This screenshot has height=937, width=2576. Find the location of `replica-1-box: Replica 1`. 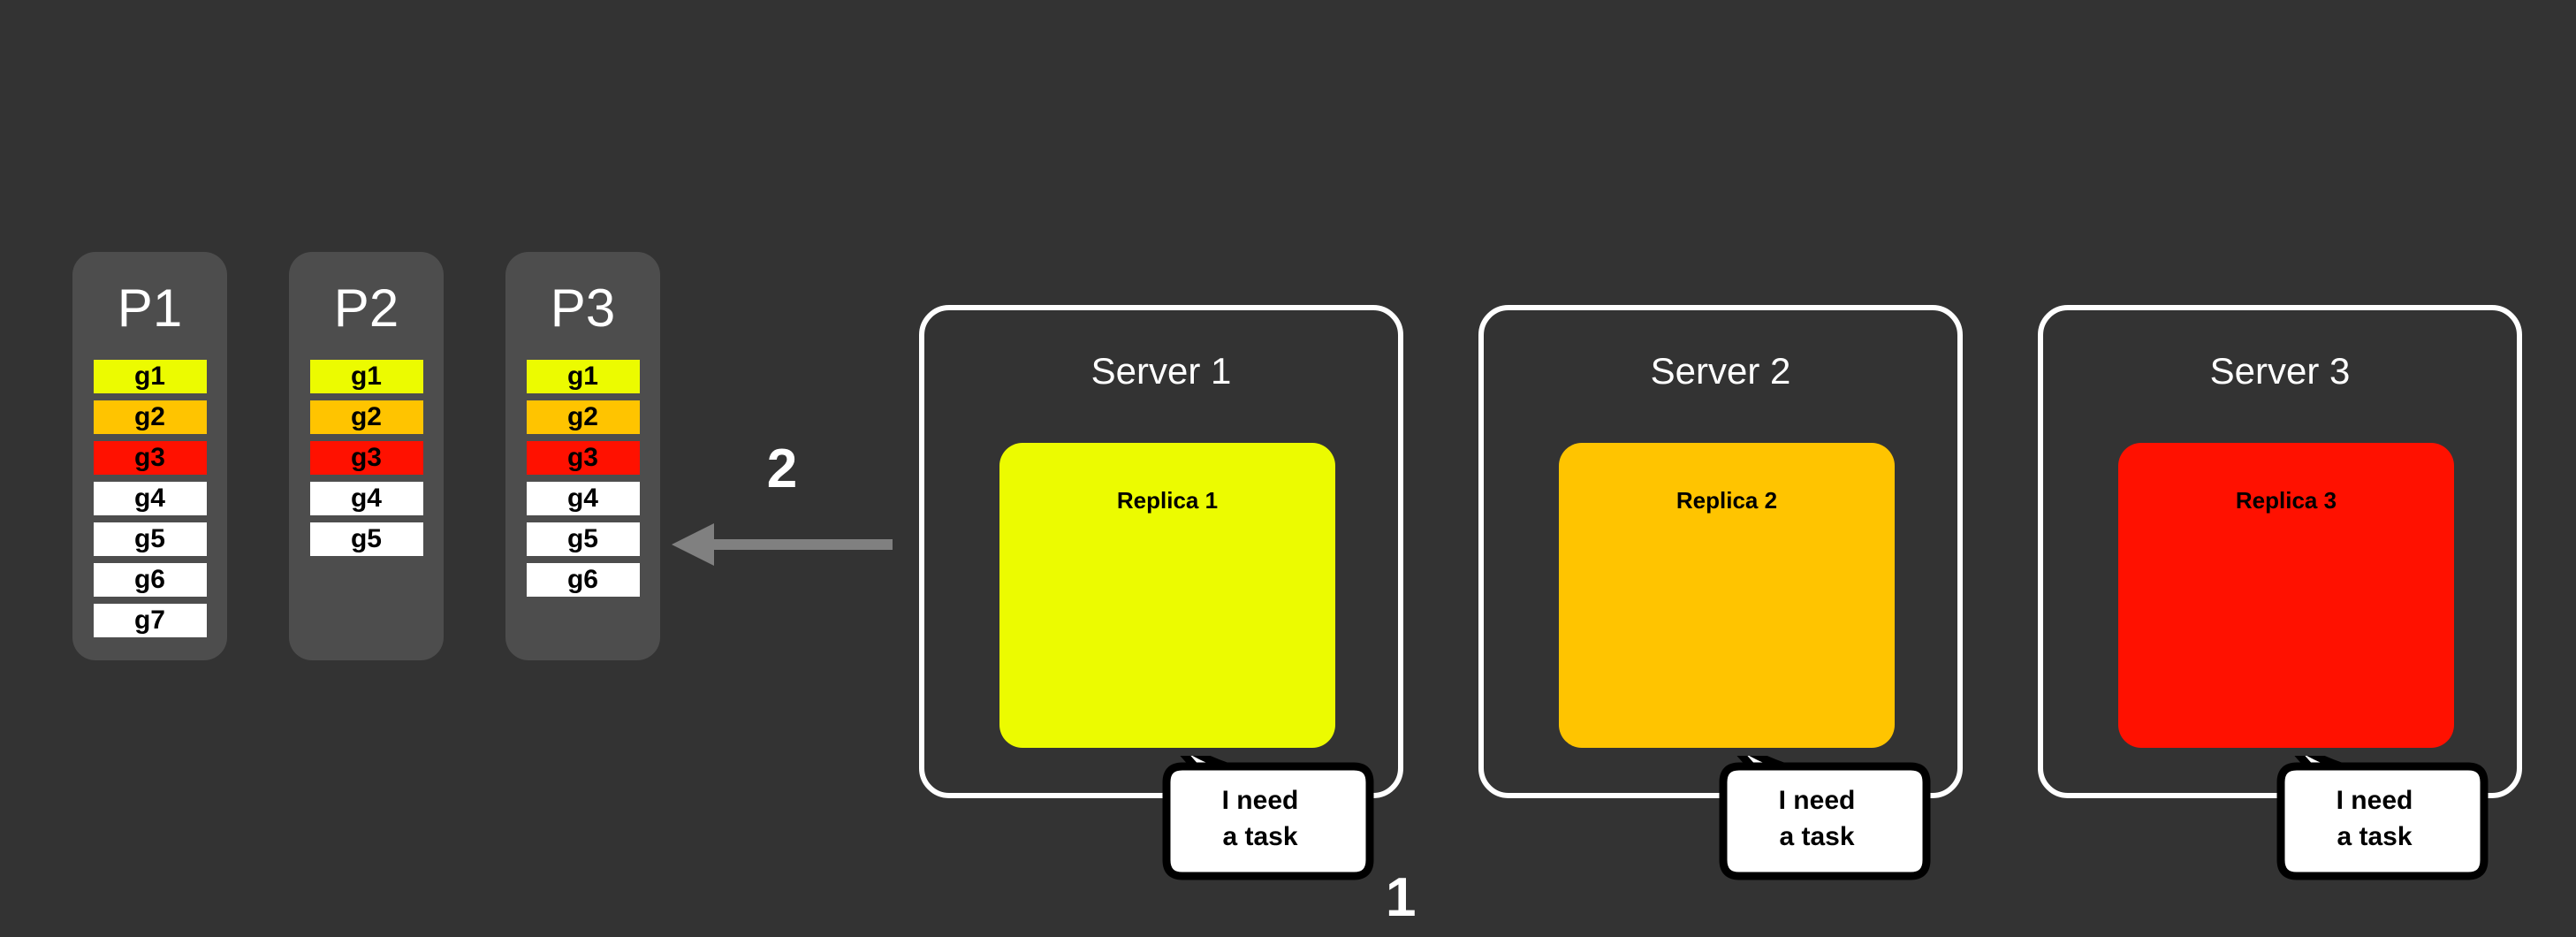

replica-1-box: Replica 1 is located at coordinates (1167, 595).